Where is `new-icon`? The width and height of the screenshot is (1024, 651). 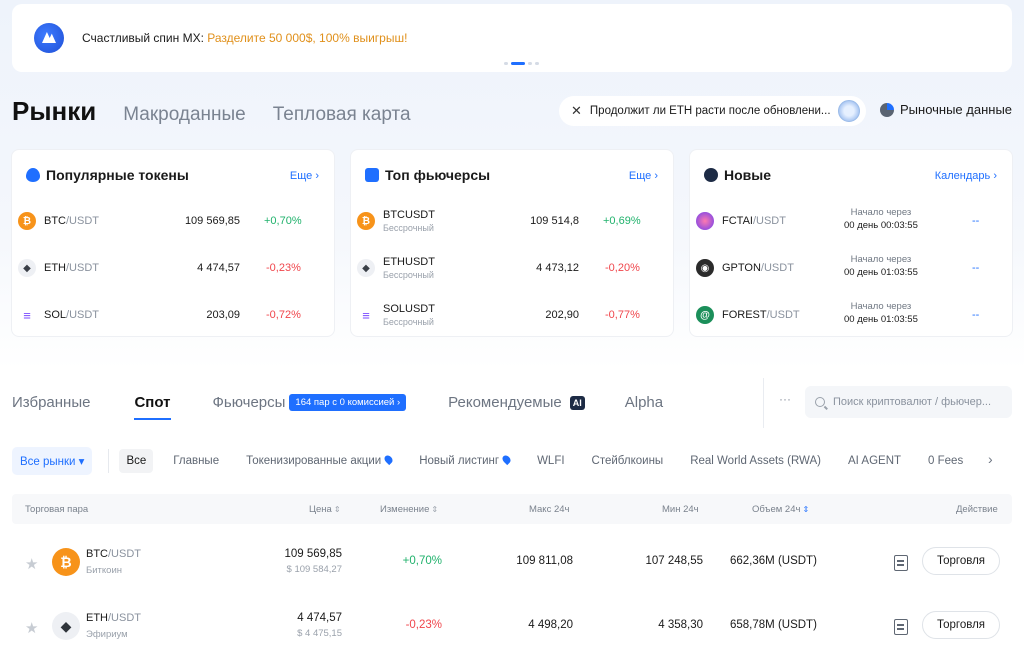
new-icon is located at coordinates (711, 175).